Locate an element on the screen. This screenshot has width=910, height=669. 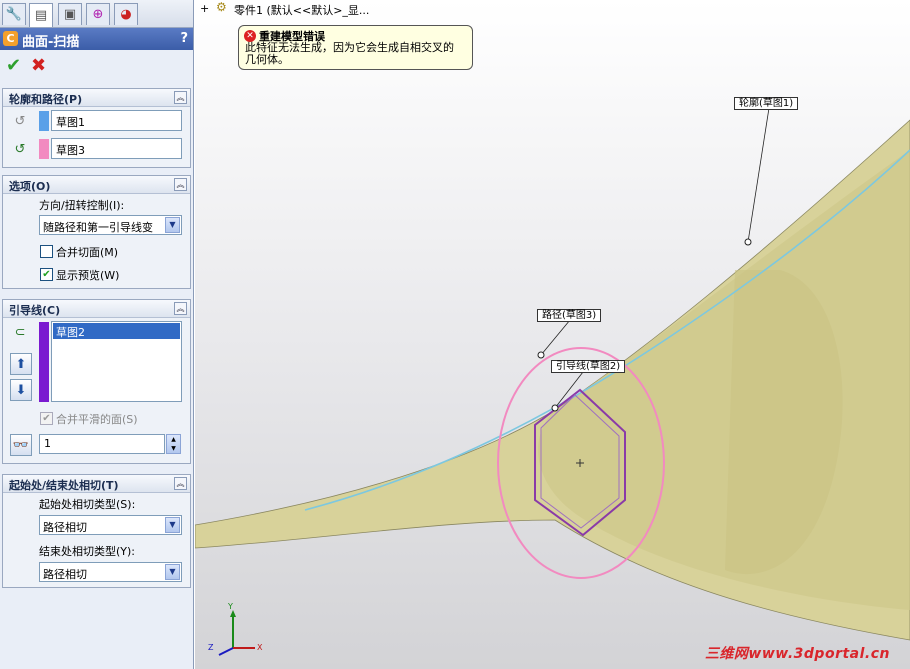
orientation-label: 方向/扭转控制(I): is located at coordinates (82, 205).